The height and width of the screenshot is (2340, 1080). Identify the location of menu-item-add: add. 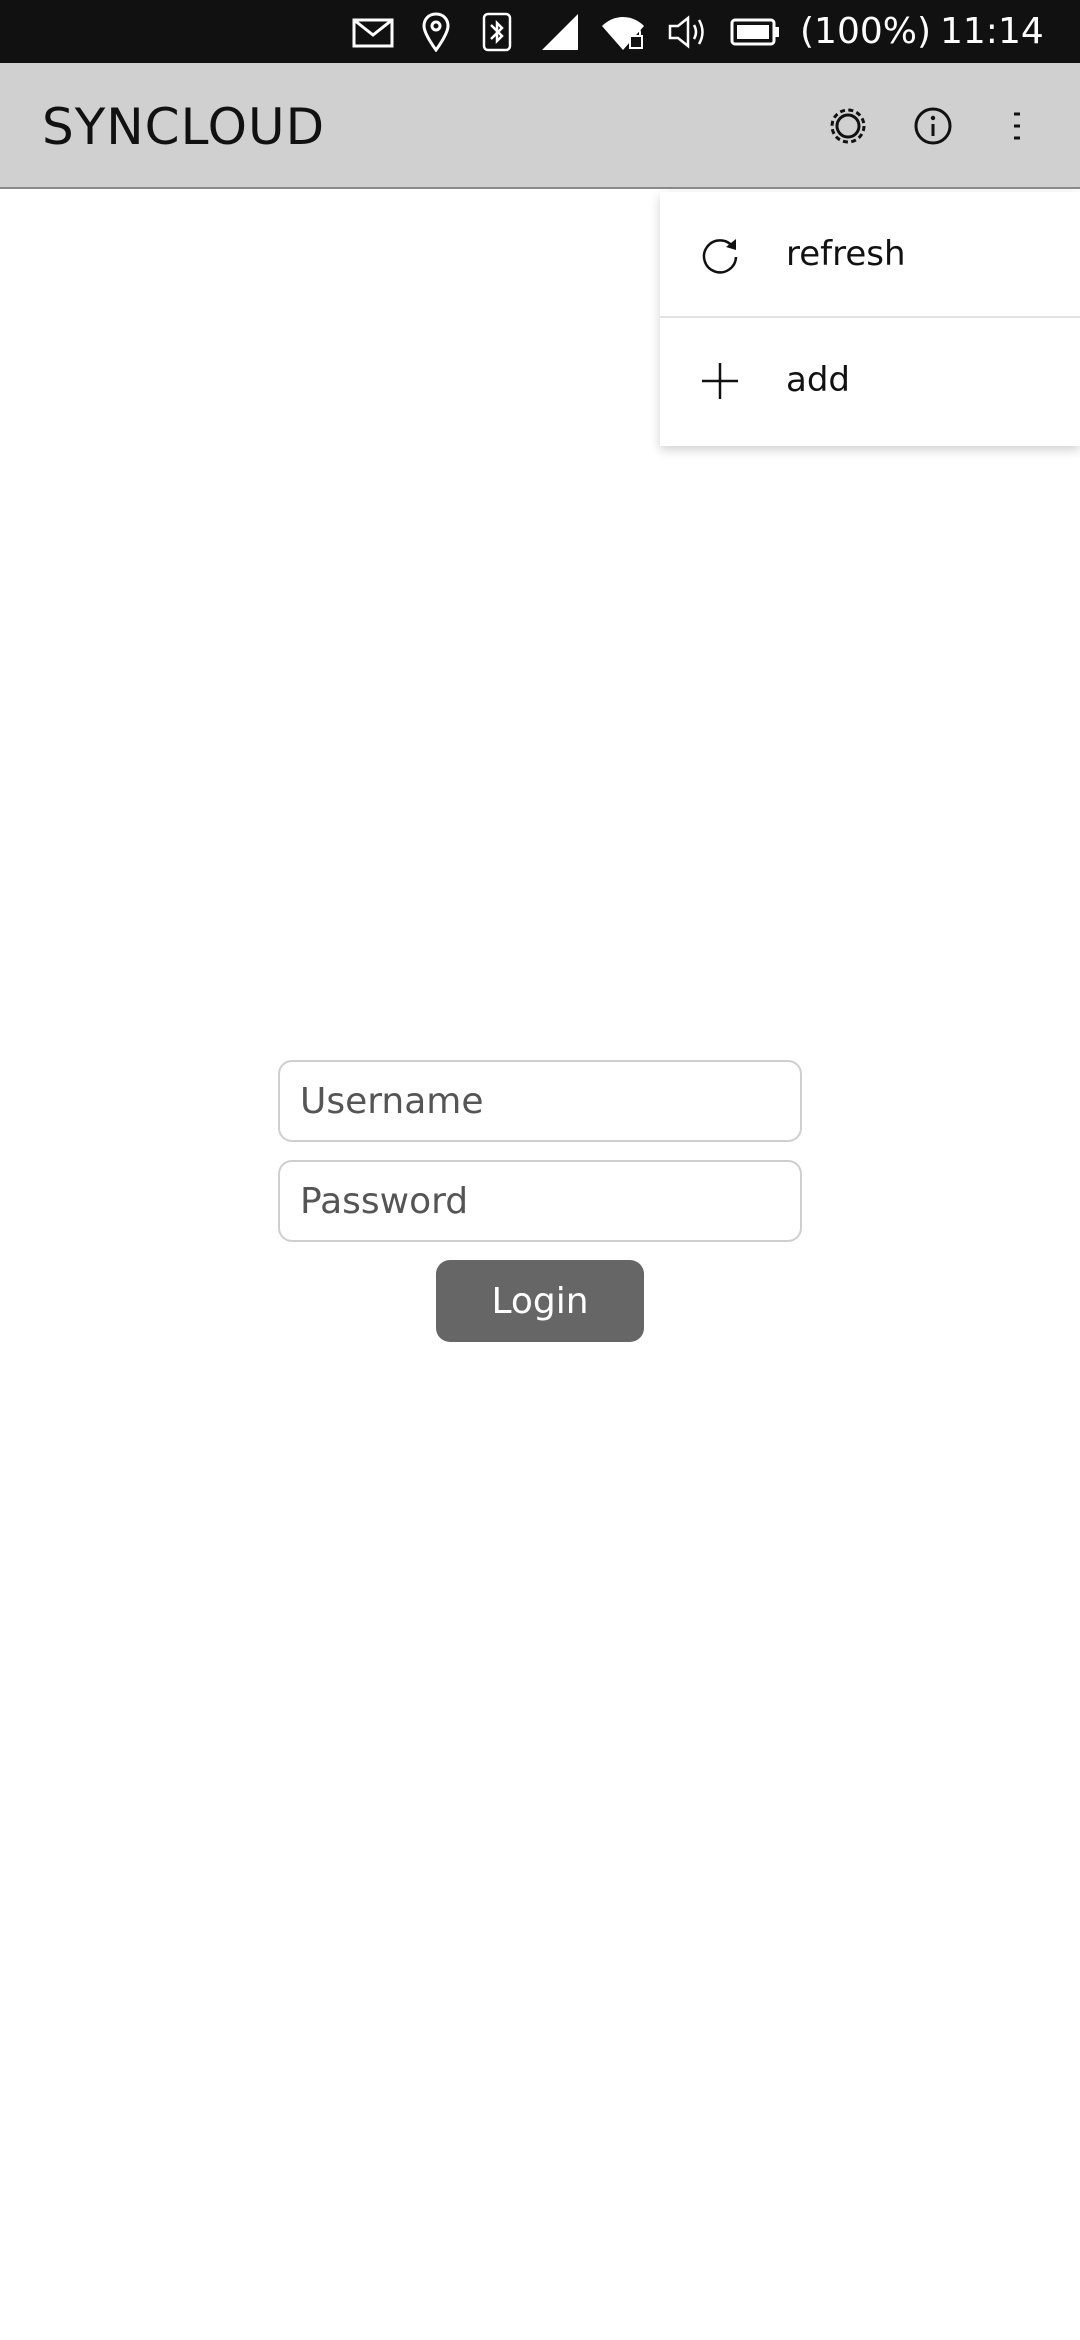
(870, 381).